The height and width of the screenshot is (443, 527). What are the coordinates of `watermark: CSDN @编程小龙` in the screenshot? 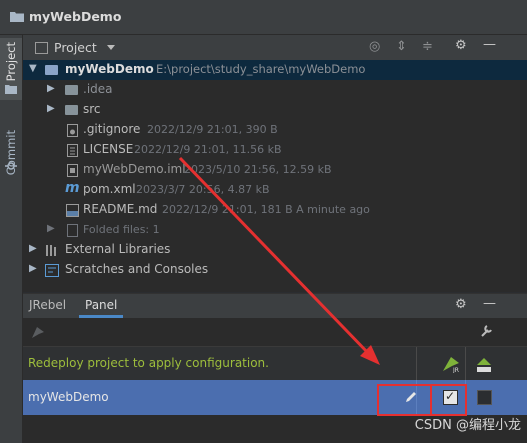 It's located at (467, 425).